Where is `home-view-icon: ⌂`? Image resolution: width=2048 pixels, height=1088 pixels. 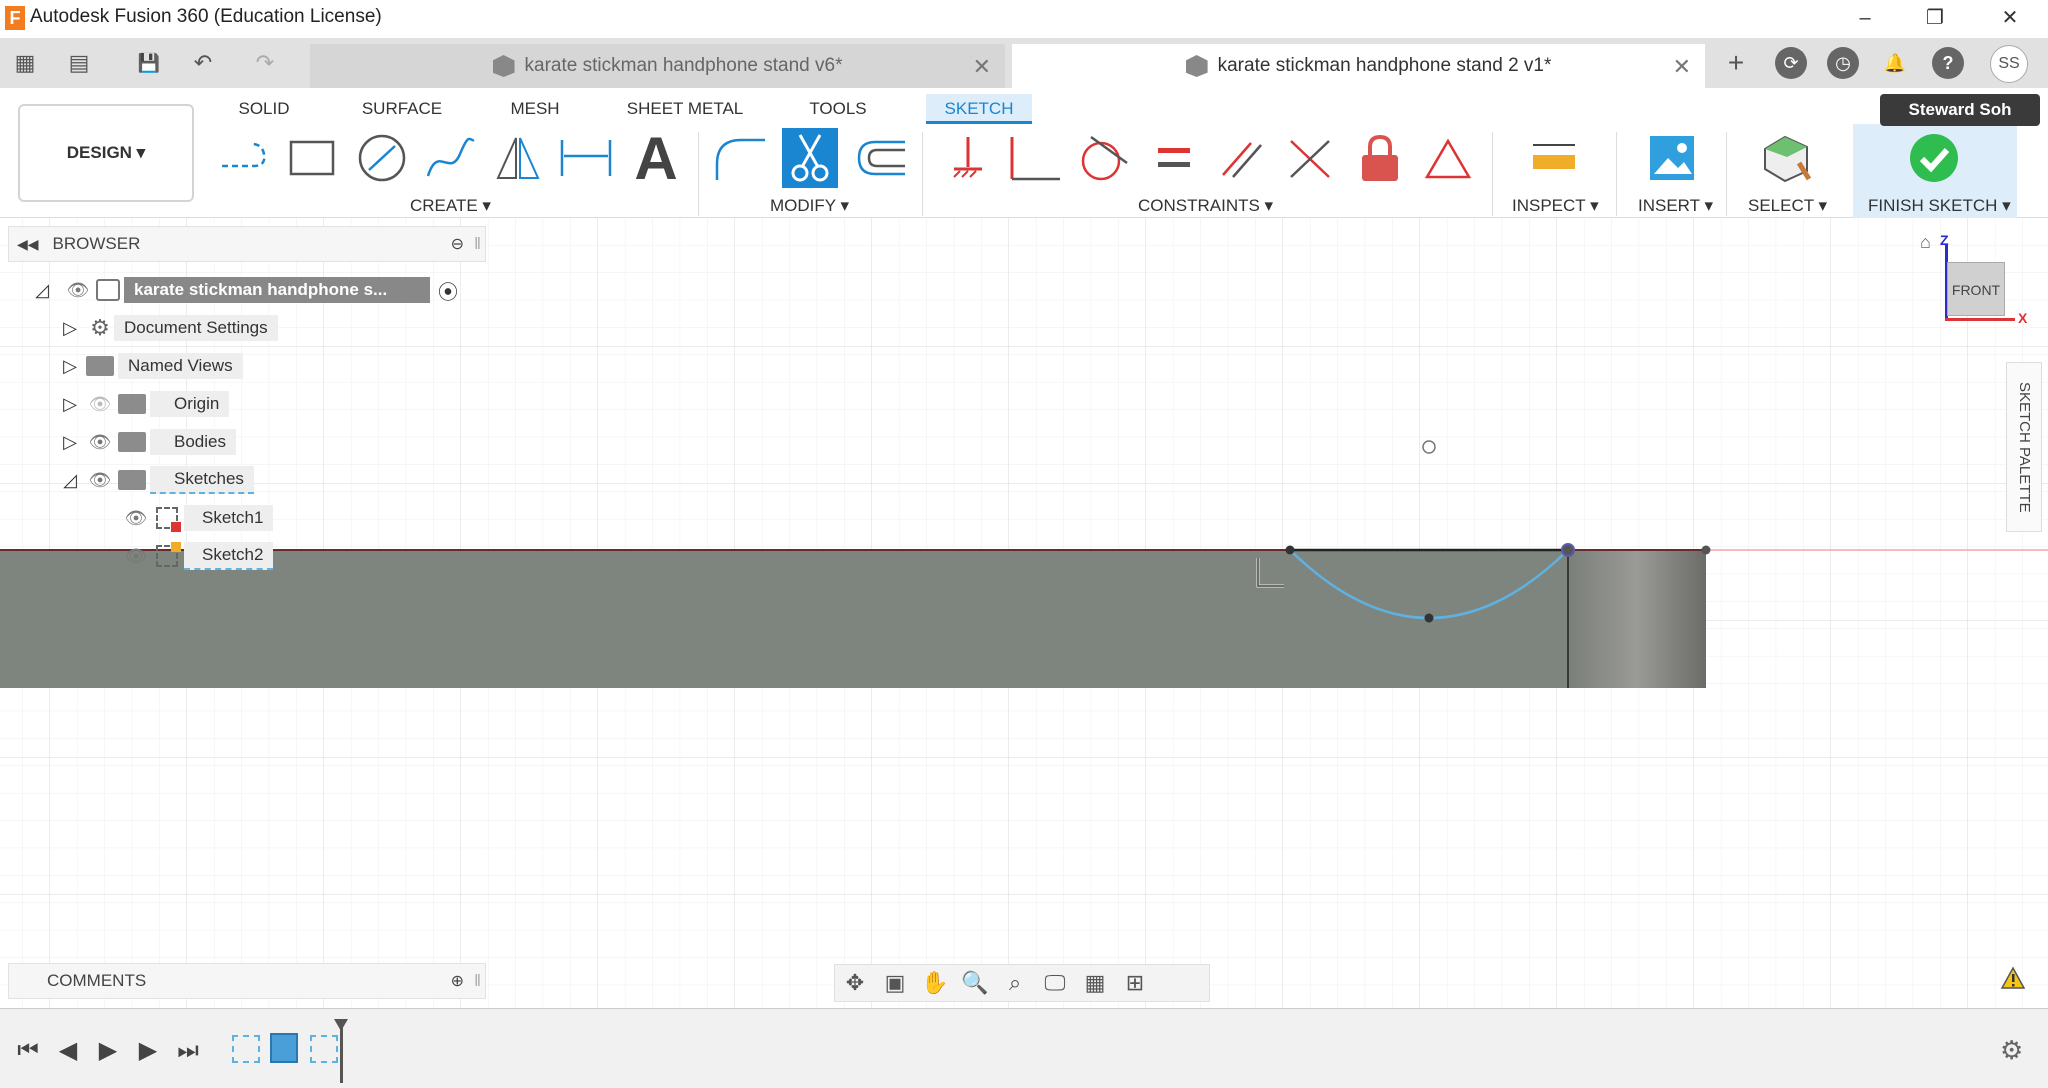 home-view-icon: ⌂ is located at coordinates (1925, 242).